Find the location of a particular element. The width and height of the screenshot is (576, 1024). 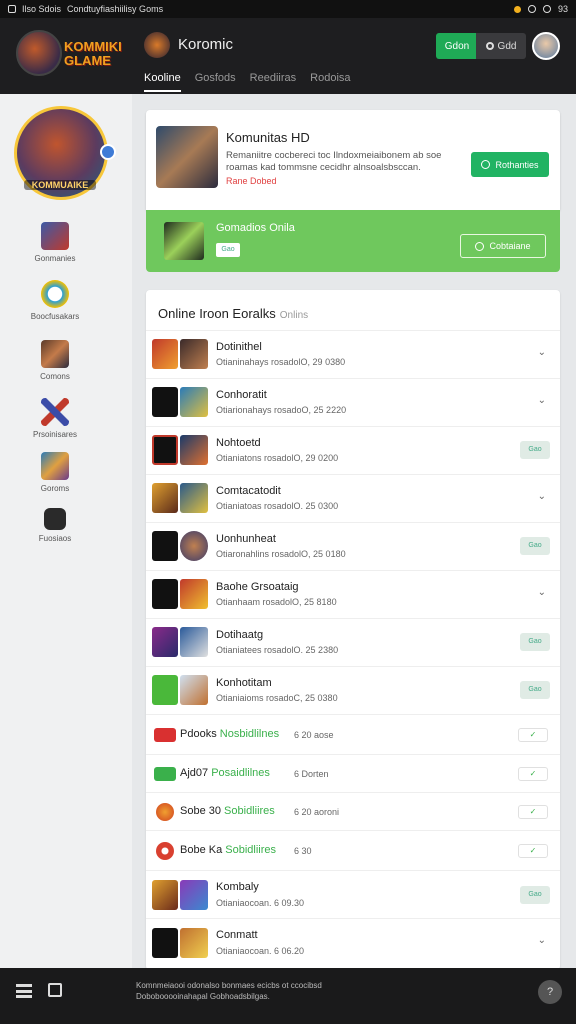

banner-title: Gomadios Onila is located at coordinates (255, 228).